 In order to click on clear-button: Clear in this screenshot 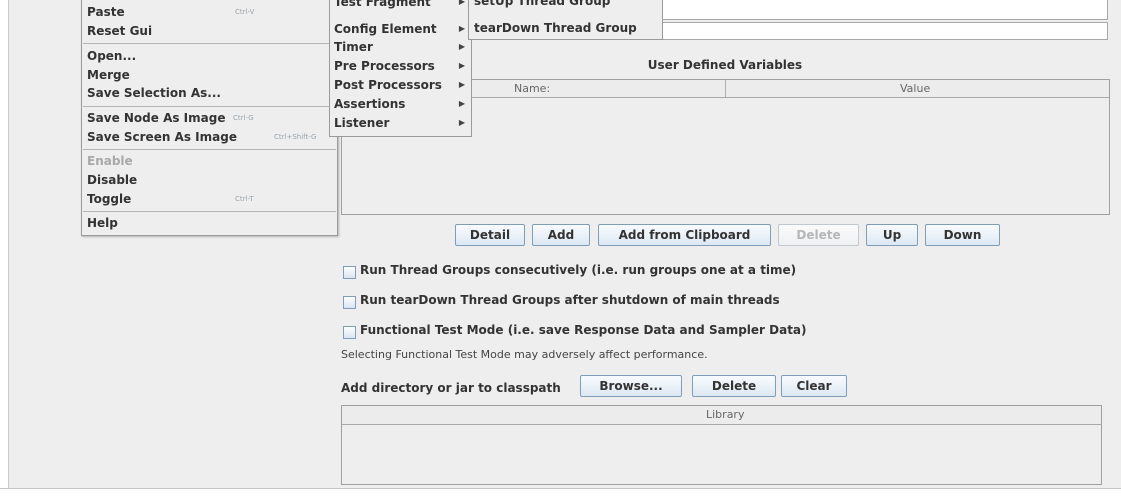, I will do `click(814, 386)`.